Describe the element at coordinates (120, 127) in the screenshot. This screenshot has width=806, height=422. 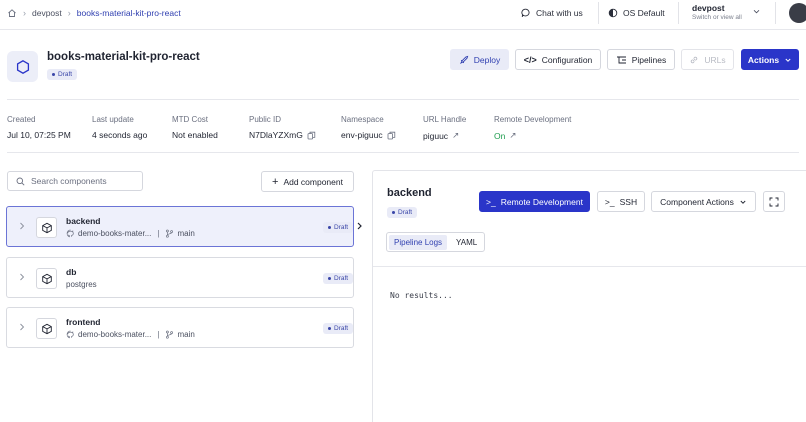
I see `meta-last-update: Last update 4 seconds ago` at that location.